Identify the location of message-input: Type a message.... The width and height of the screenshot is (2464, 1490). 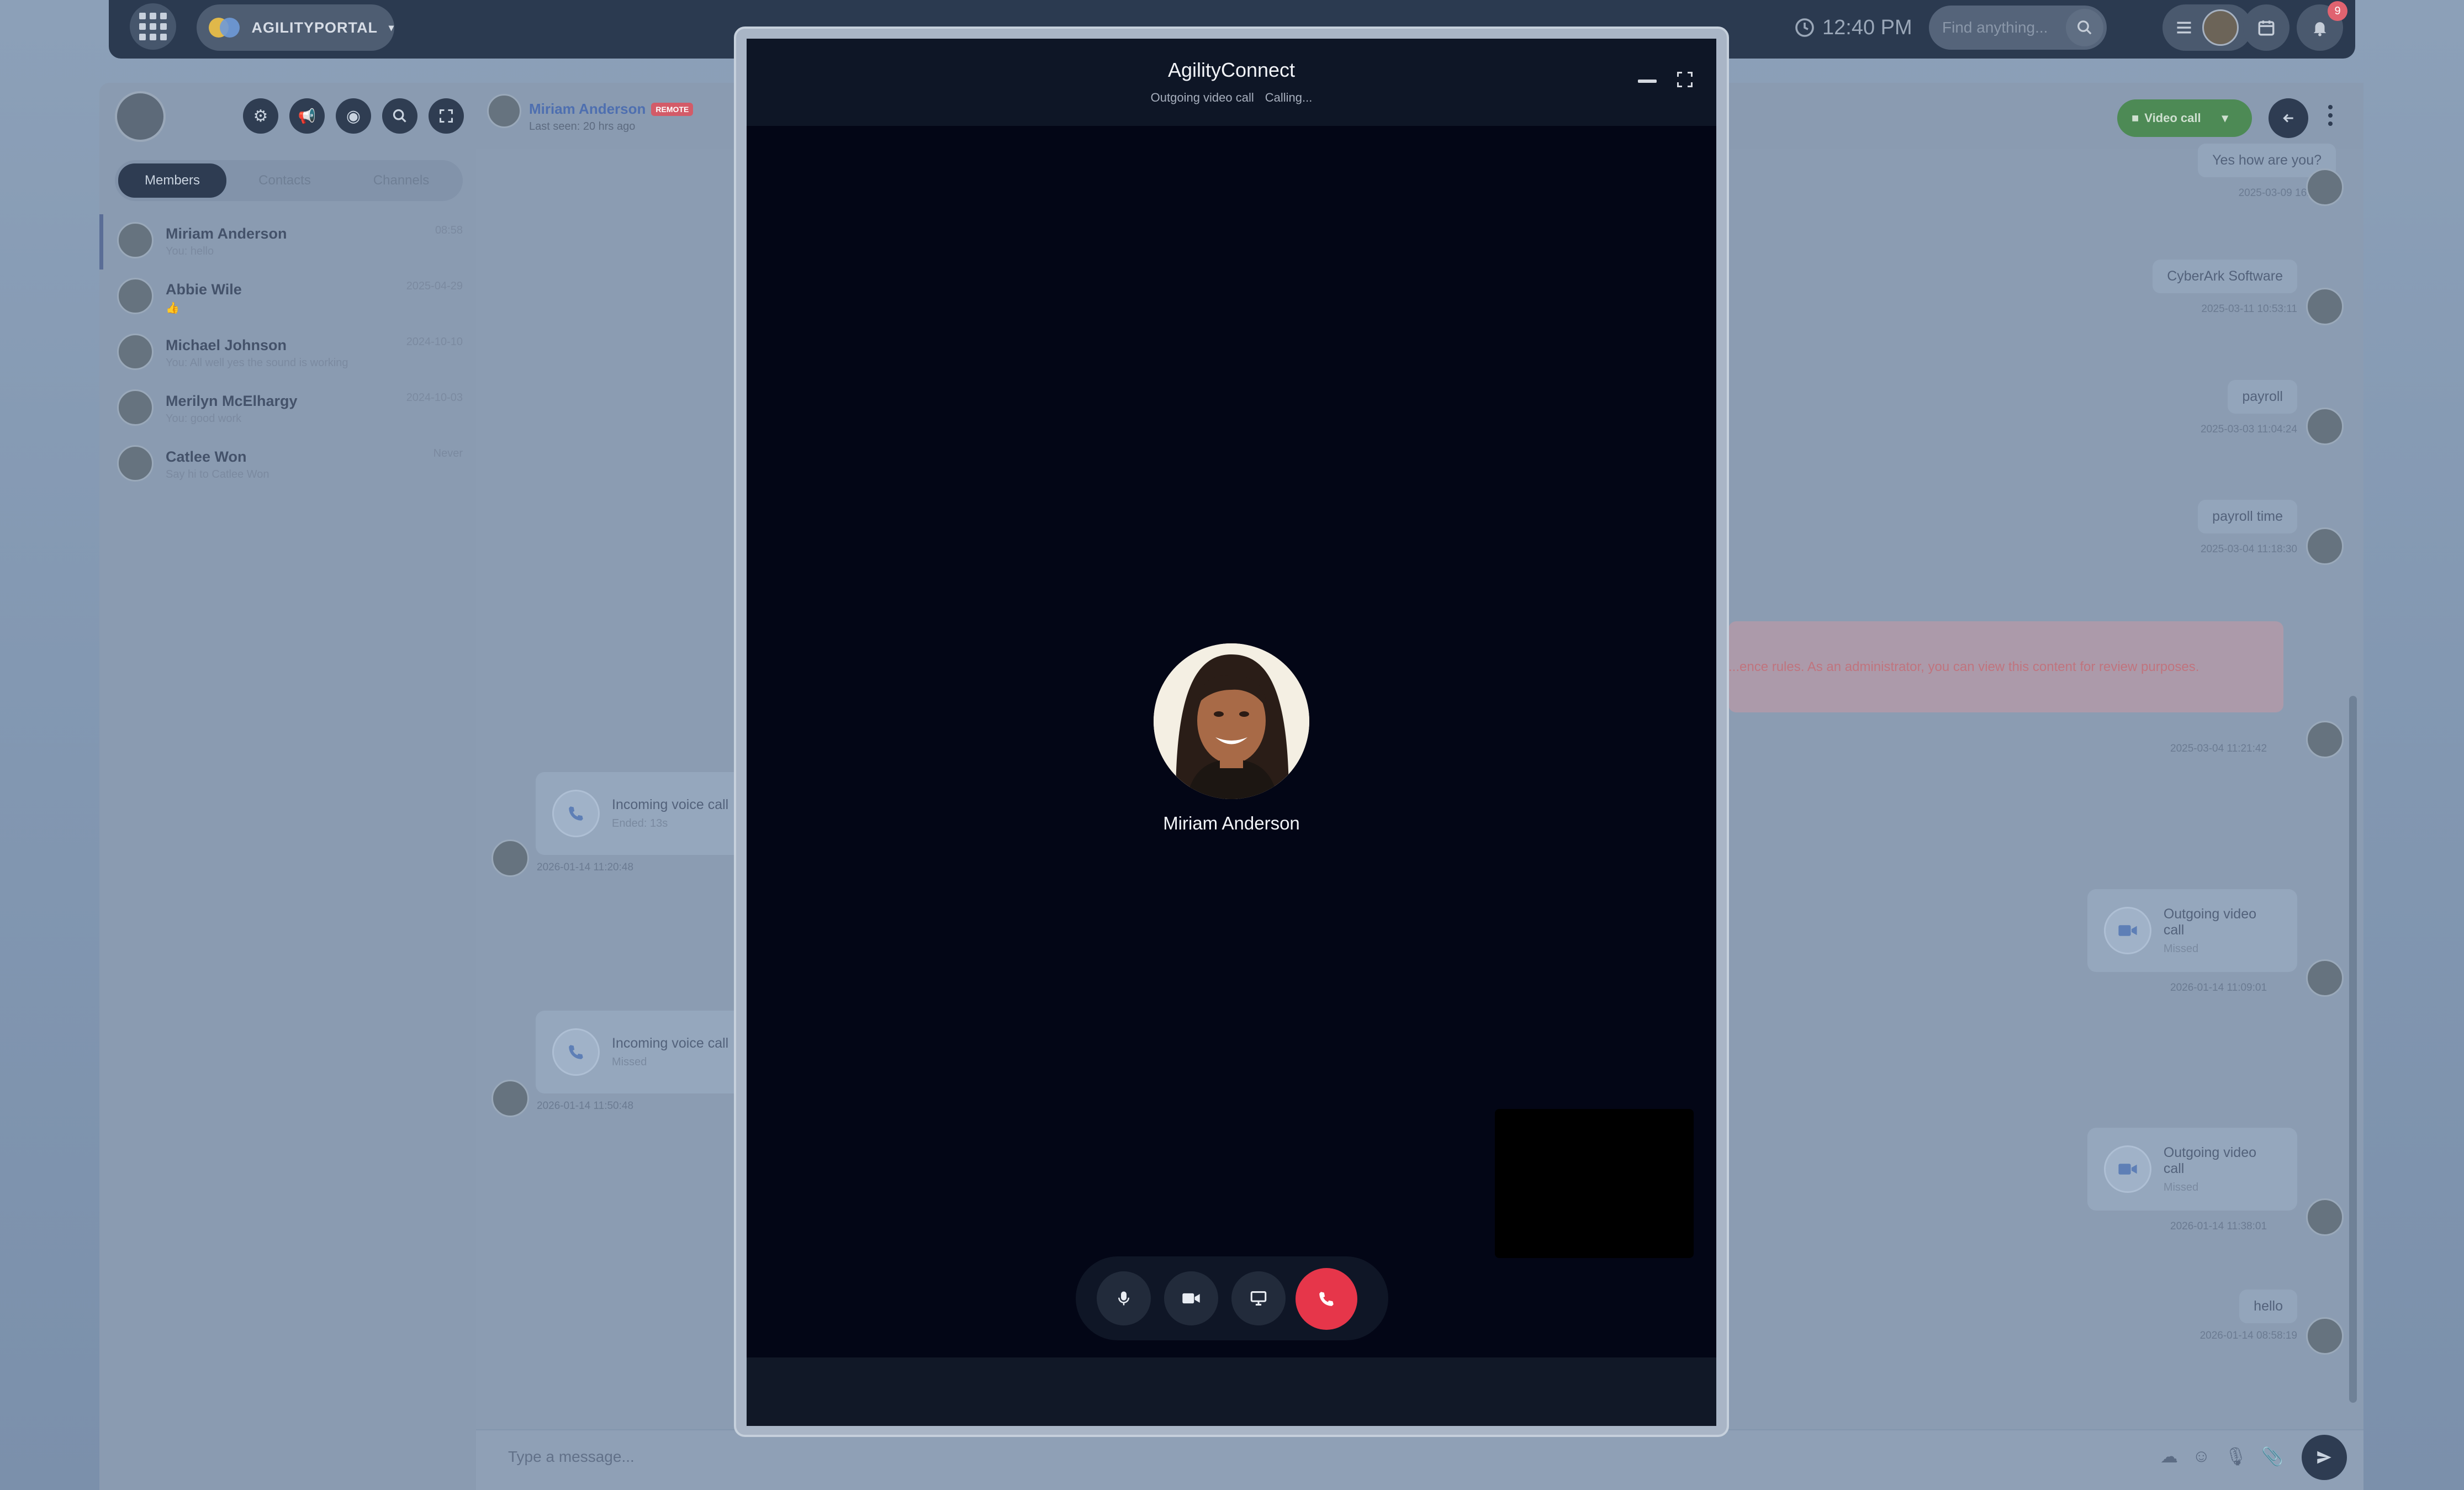
(571, 1457).